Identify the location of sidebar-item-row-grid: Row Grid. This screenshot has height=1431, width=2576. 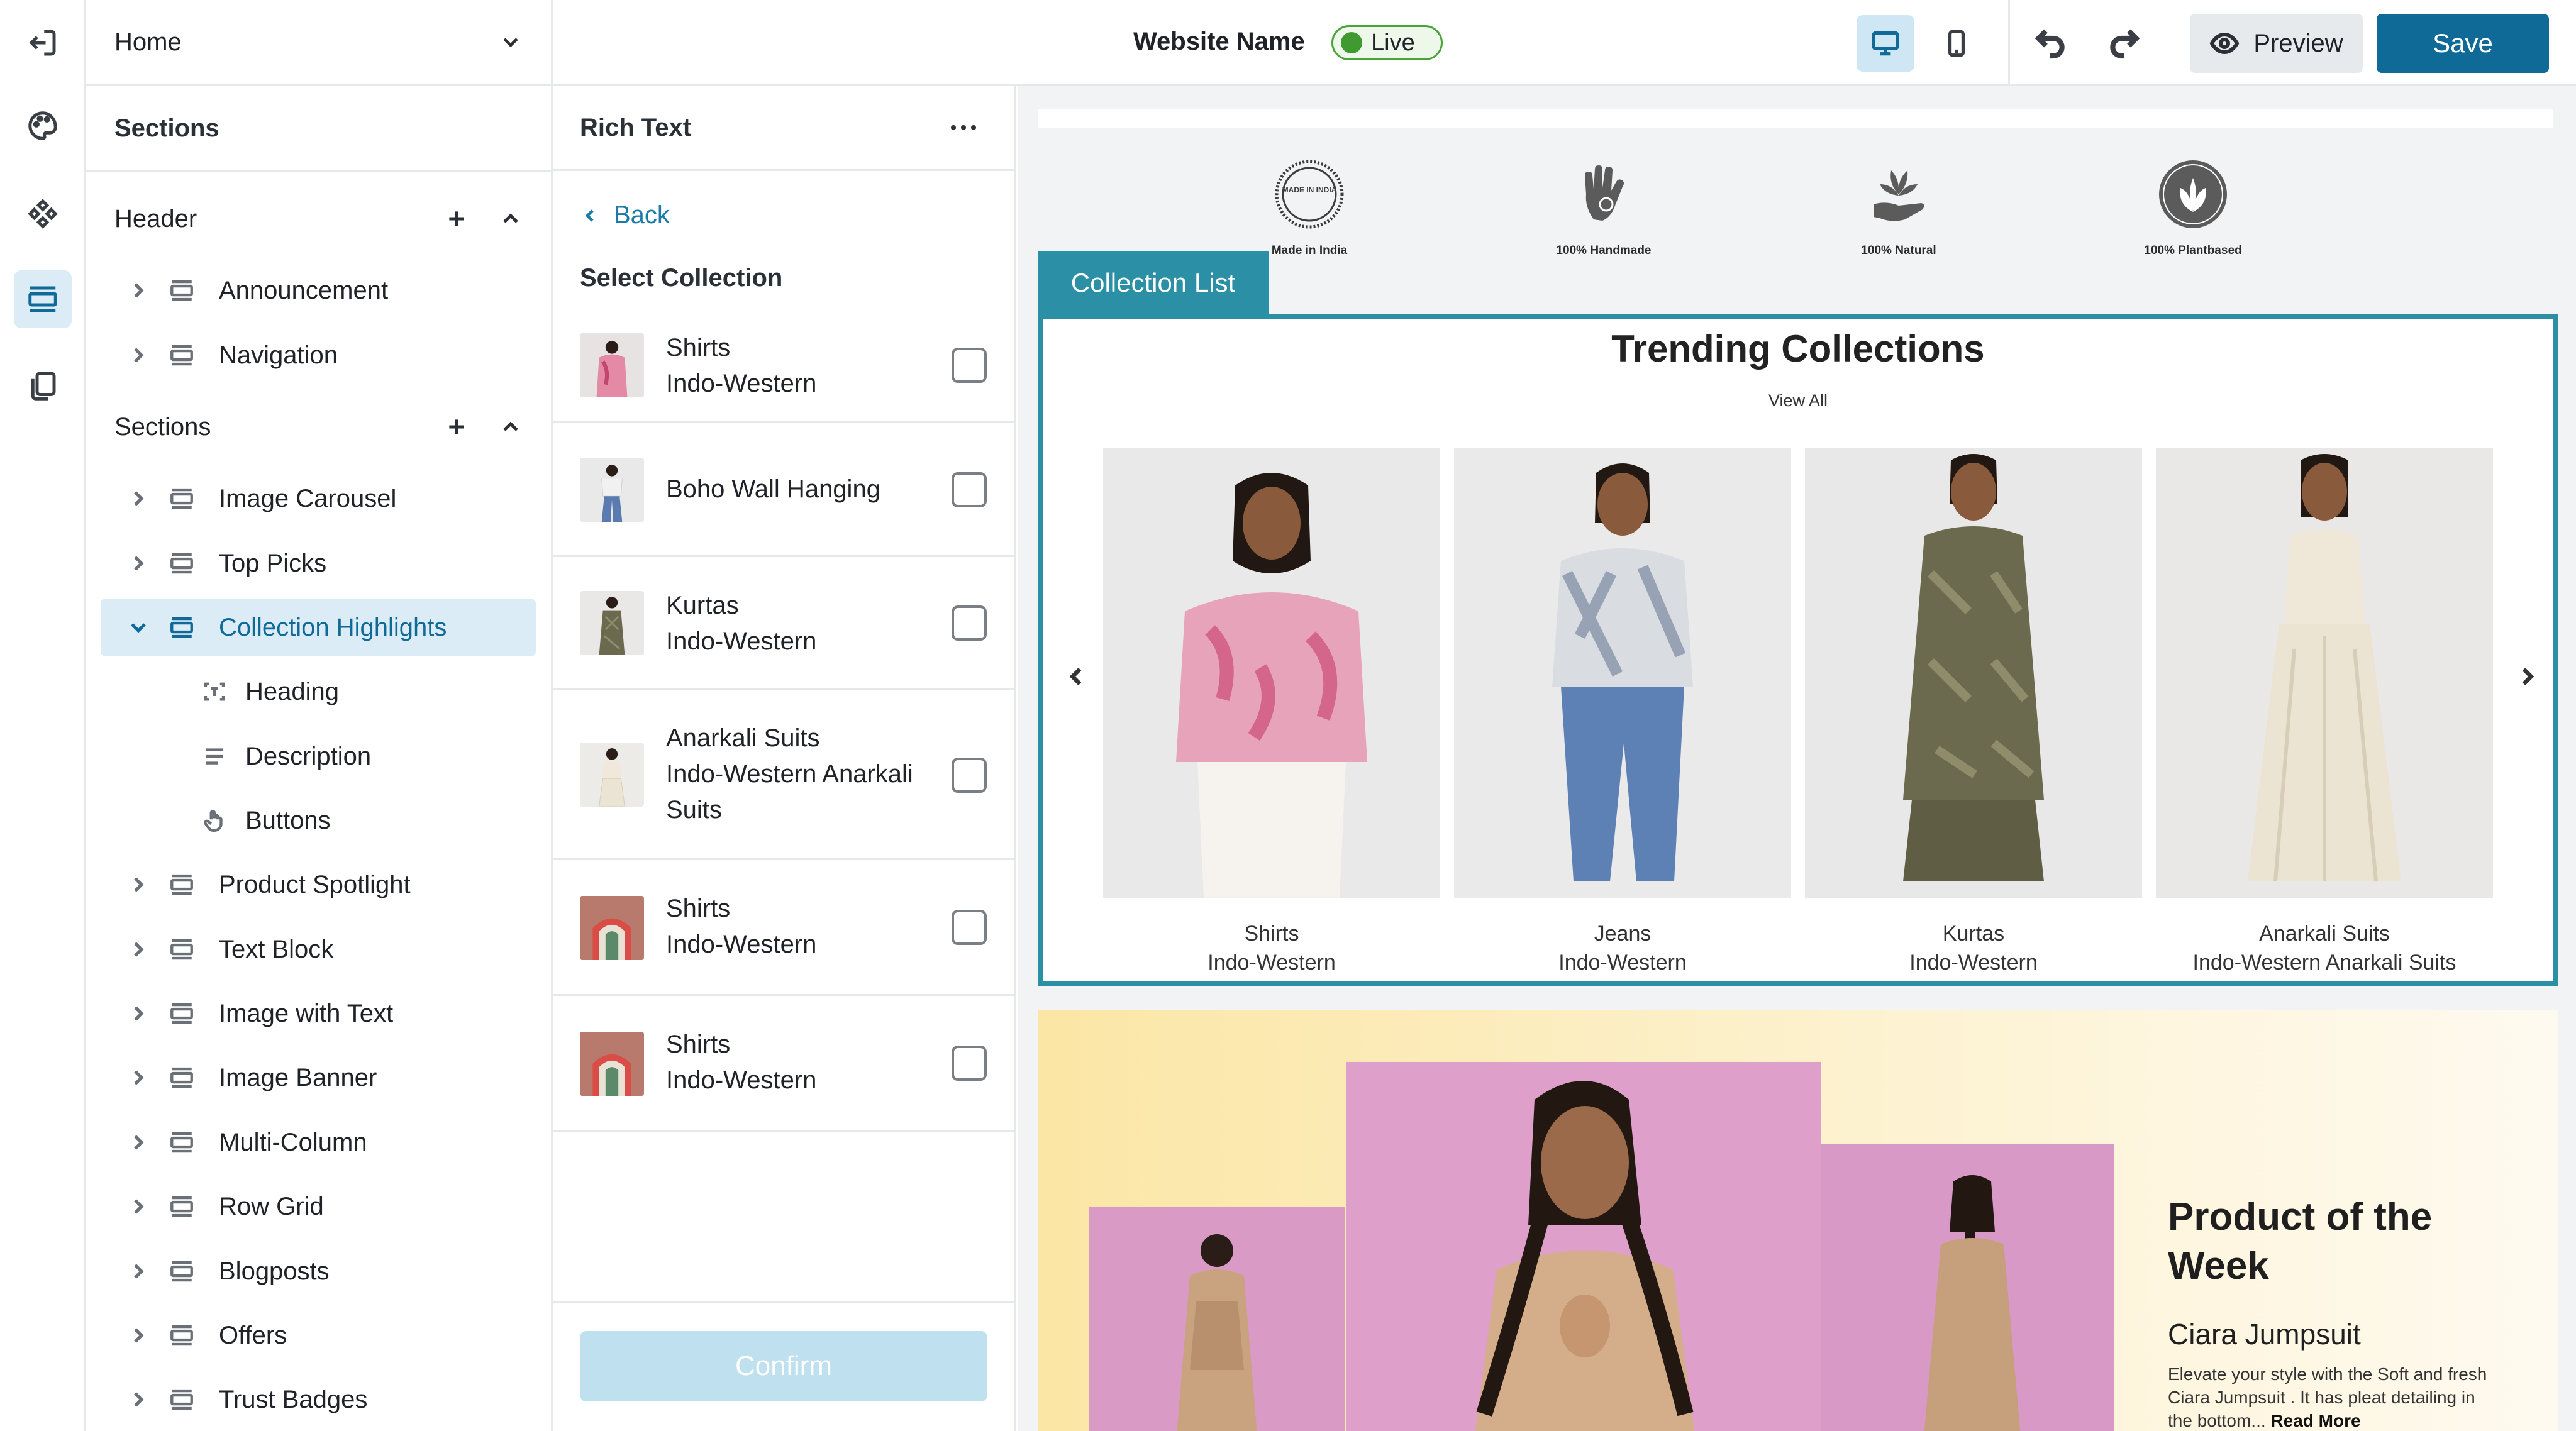
(318, 1206).